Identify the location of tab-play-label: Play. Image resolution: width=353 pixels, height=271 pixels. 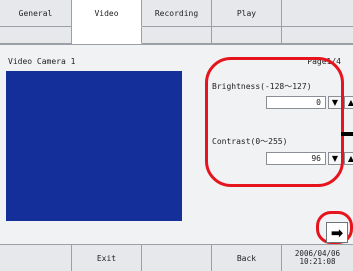
(246, 13).